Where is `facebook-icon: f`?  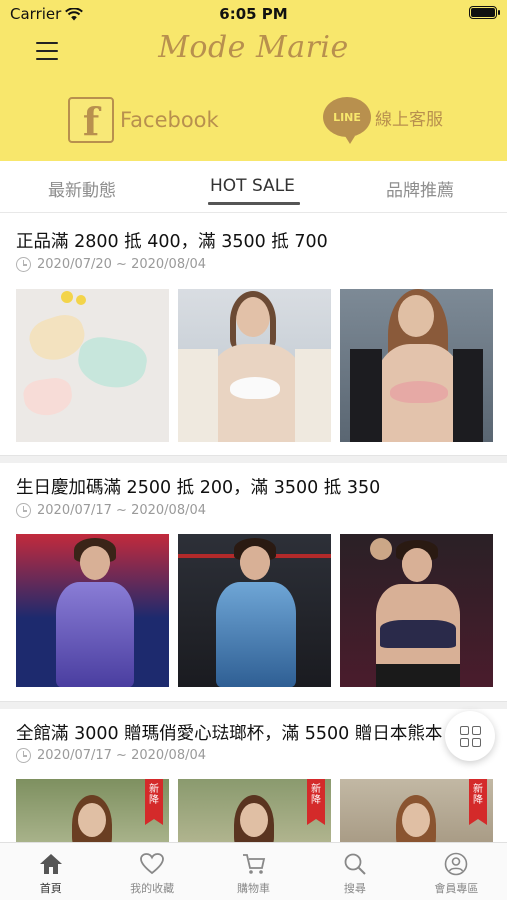
facebook-icon: f is located at coordinates (91, 120).